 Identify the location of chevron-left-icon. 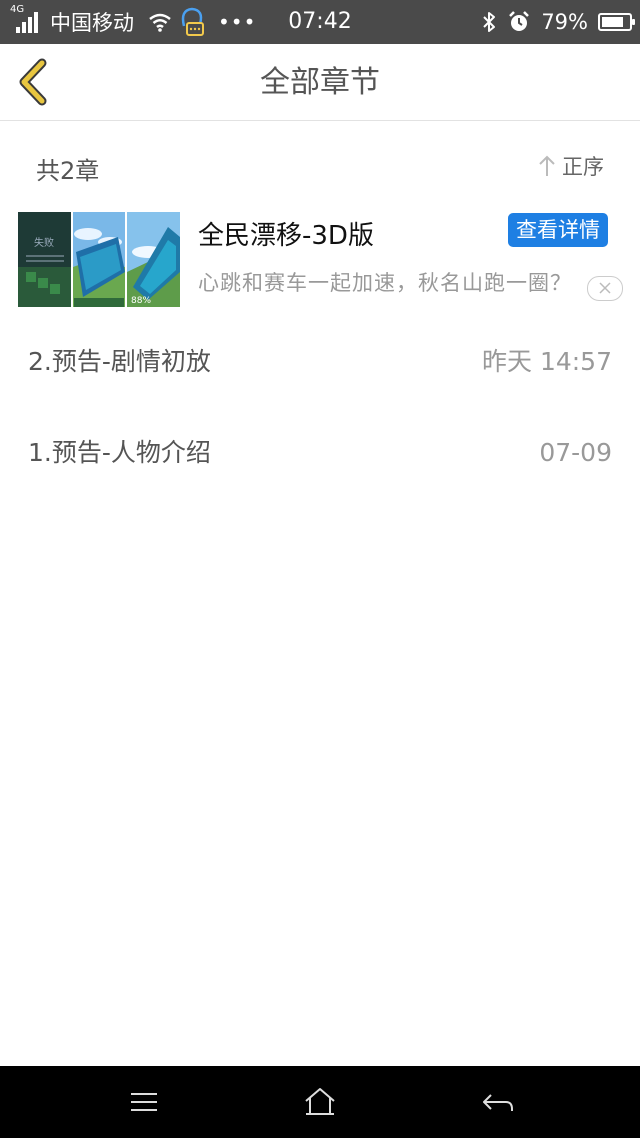
(33, 82).